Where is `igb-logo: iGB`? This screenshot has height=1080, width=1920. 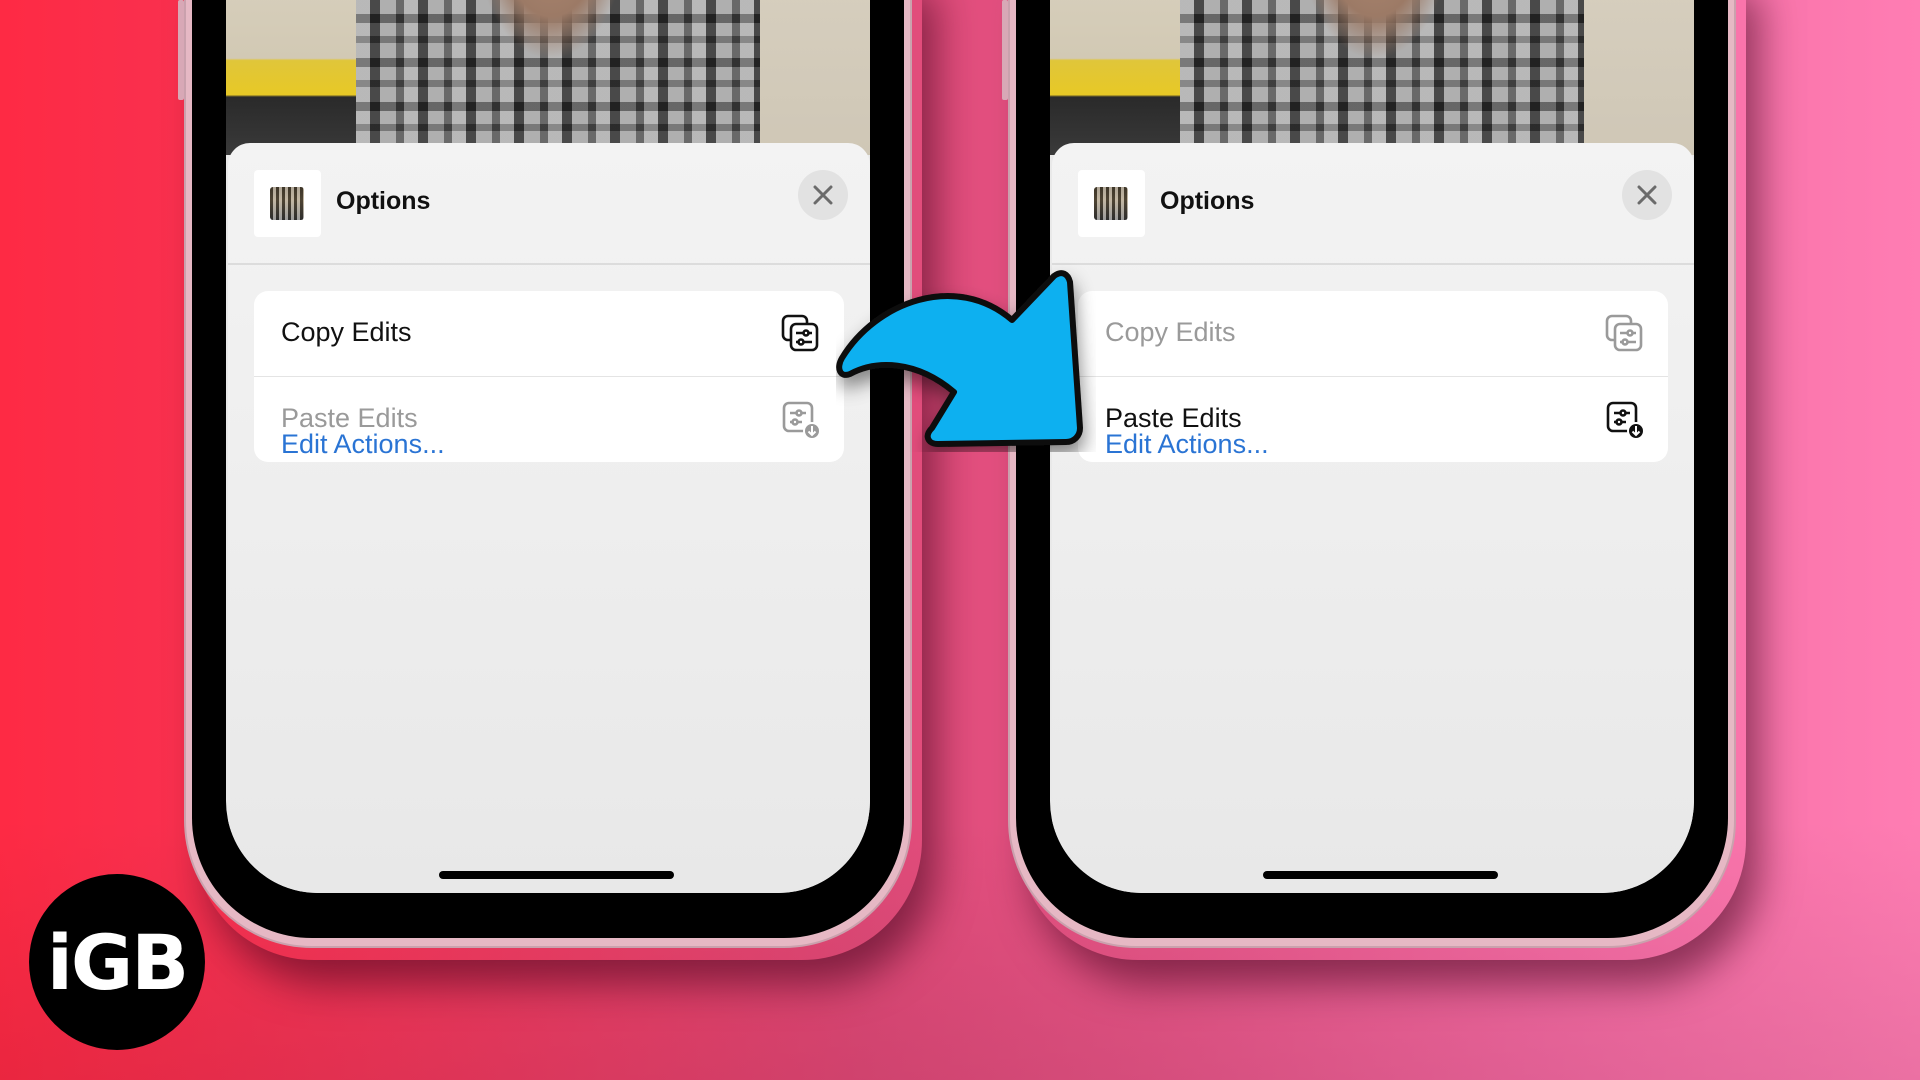 igb-logo: iGB is located at coordinates (117, 962).